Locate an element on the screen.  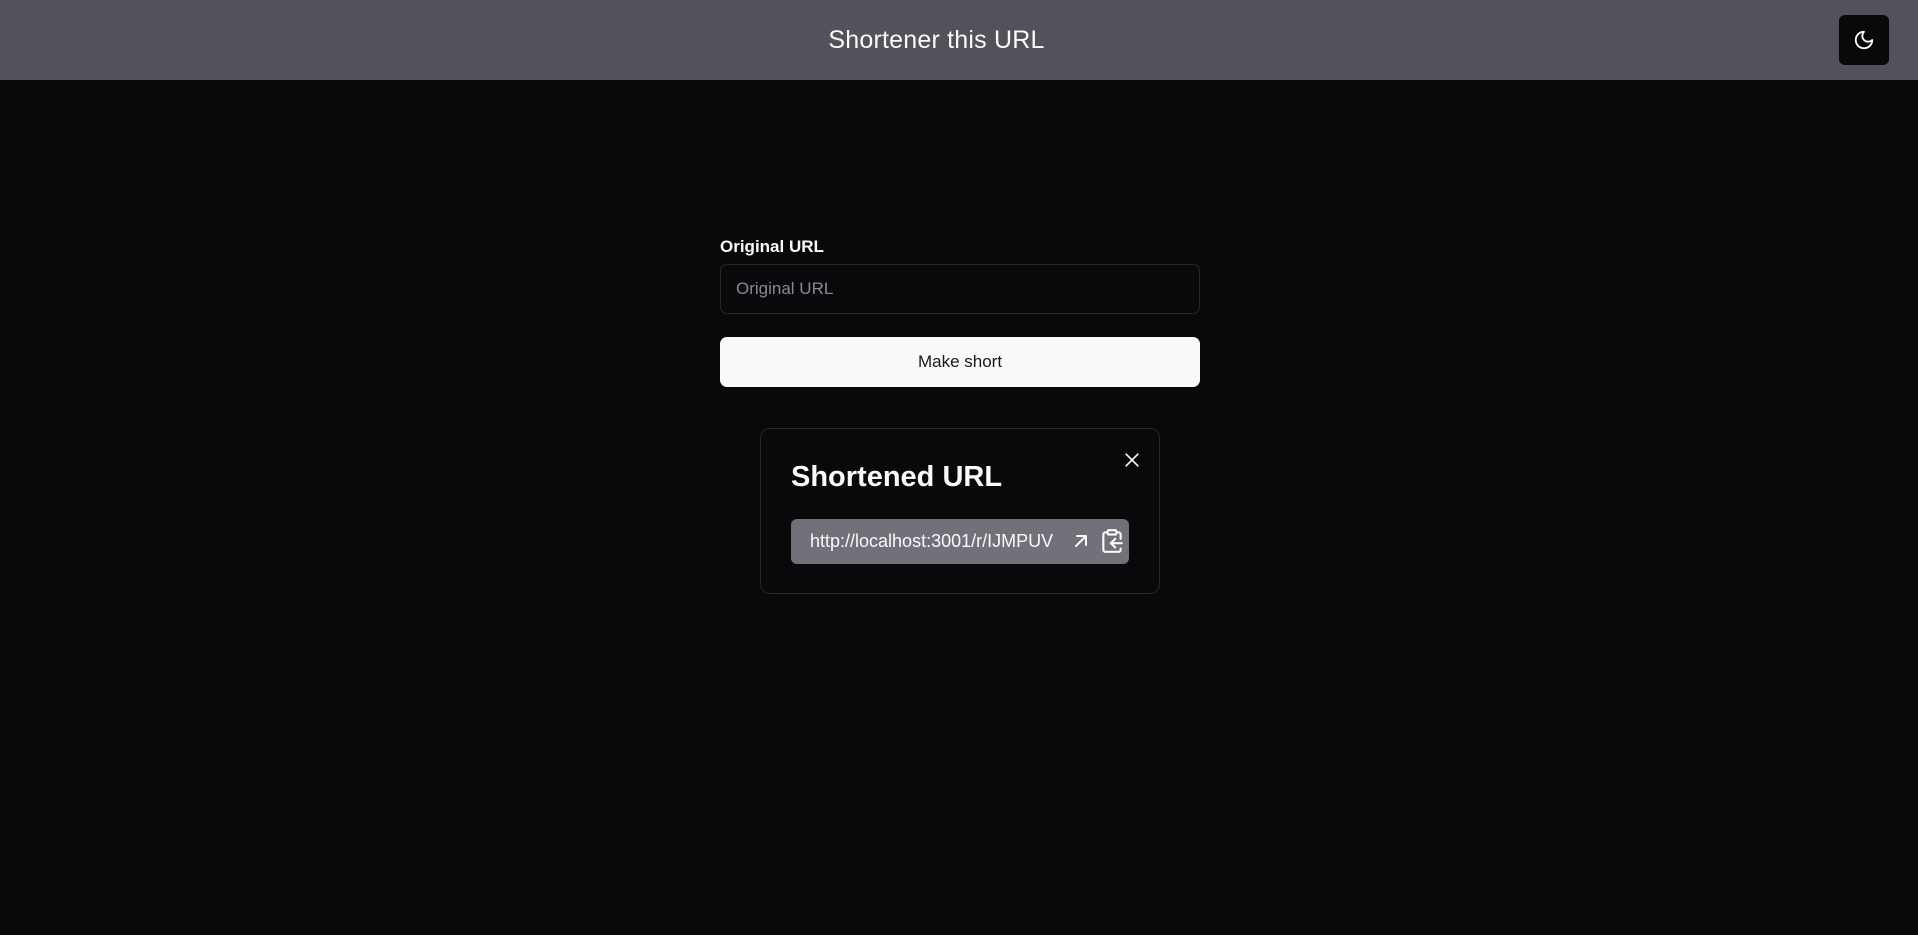
close-button is located at coordinates (1132, 460).